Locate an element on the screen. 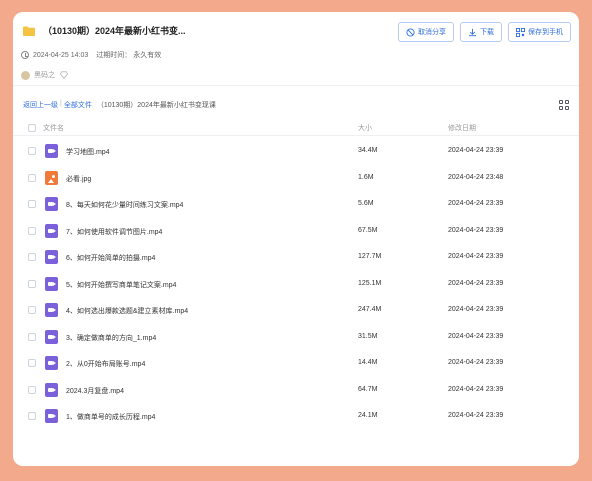  file-size: 127.7M is located at coordinates (370, 256).